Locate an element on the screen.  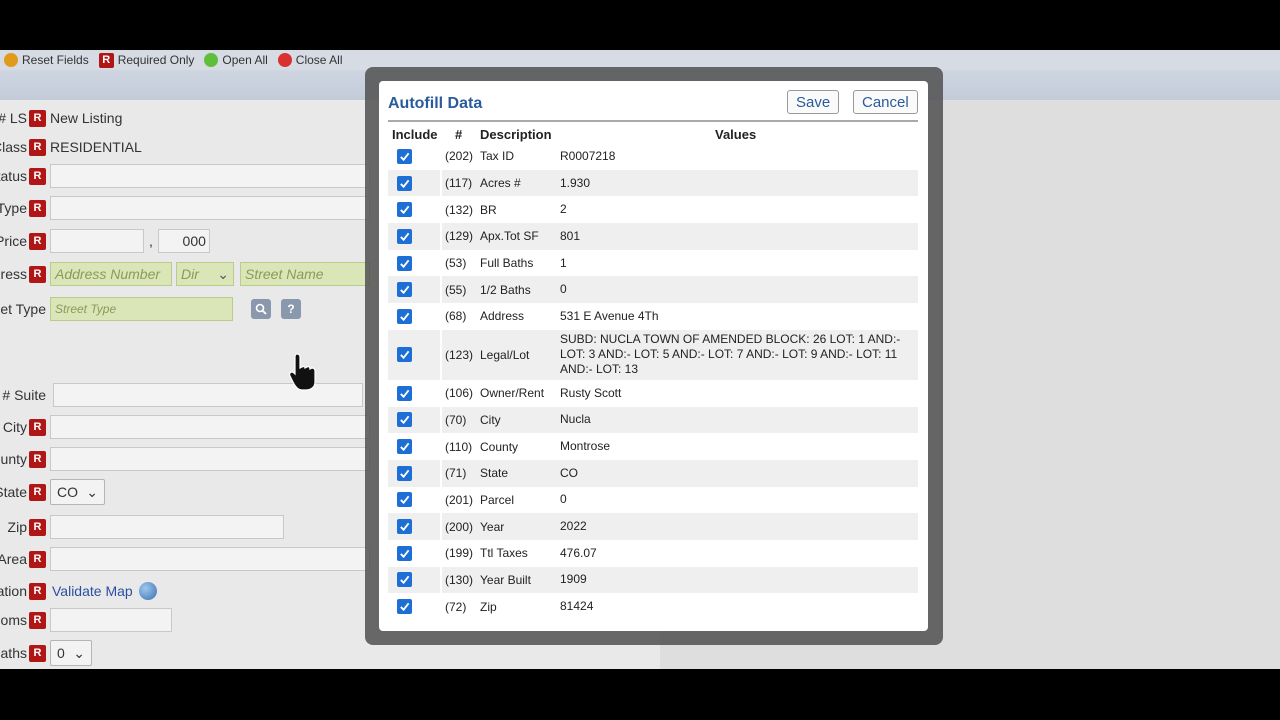
field-label: Price is located at coordinates (13, 241).